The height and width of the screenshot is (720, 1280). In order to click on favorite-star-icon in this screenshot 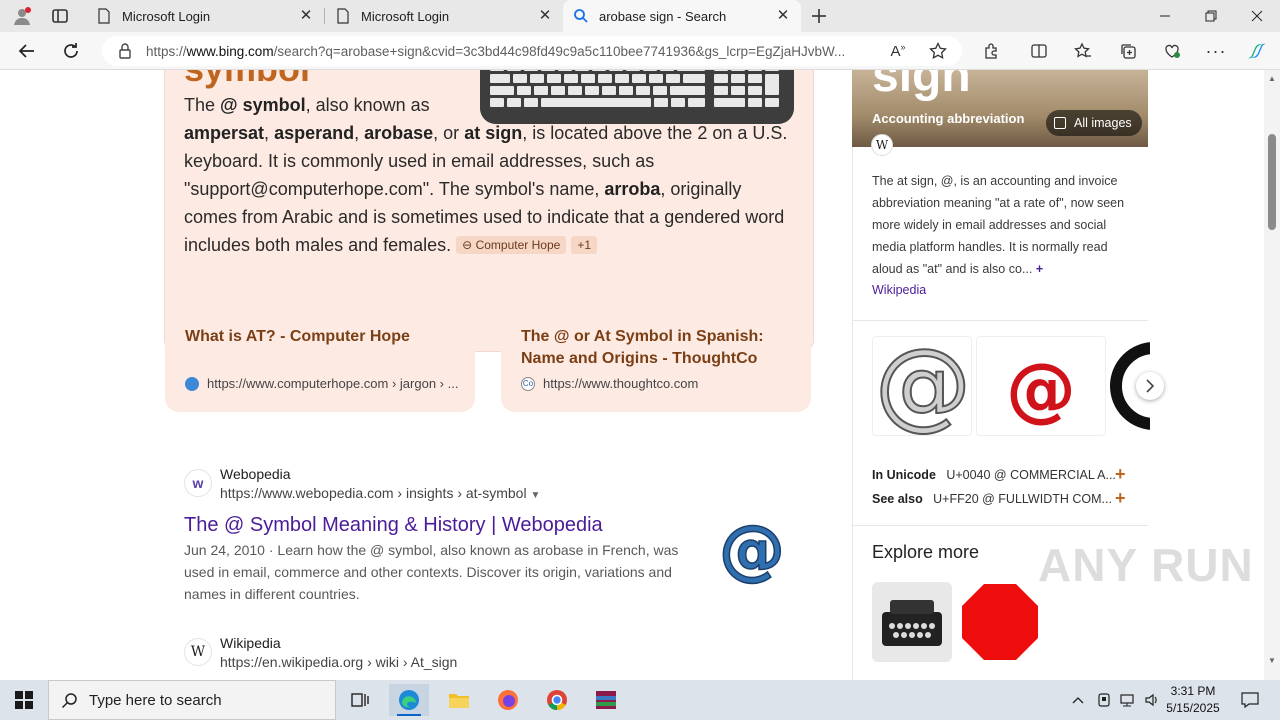, I will do `click(938, 51)`.